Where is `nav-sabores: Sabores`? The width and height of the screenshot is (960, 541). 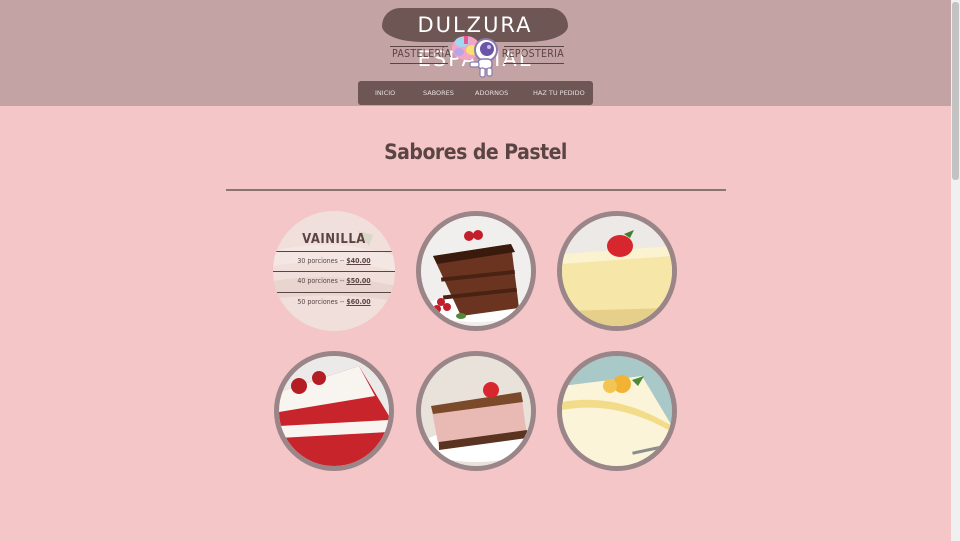 nav-sabores: Sabores is located at coordinates (438, 93).